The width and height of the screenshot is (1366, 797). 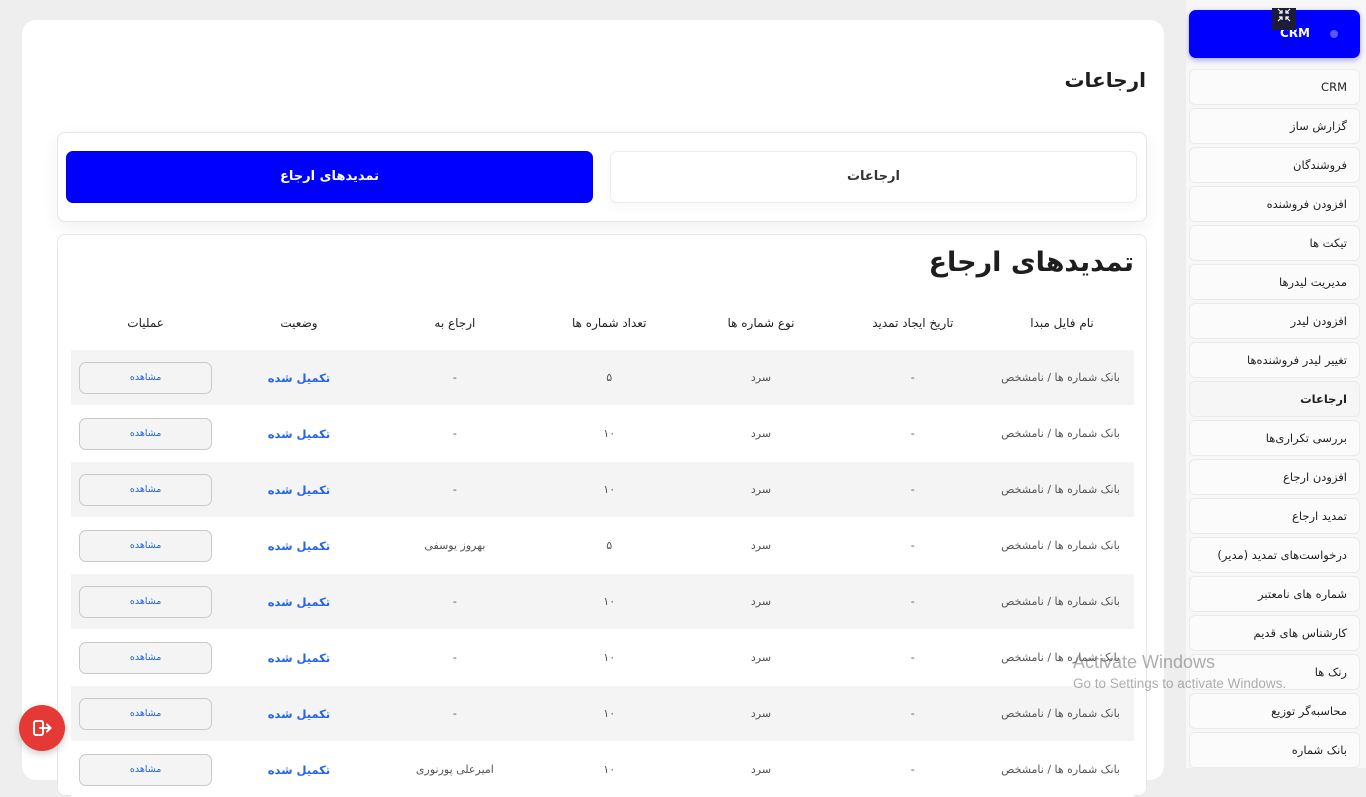 What do you see at coordinates (1274, 321) in the screenshot?
I see `sidebar-item: افزودن لیدر` at bounding box center [1274, 321].